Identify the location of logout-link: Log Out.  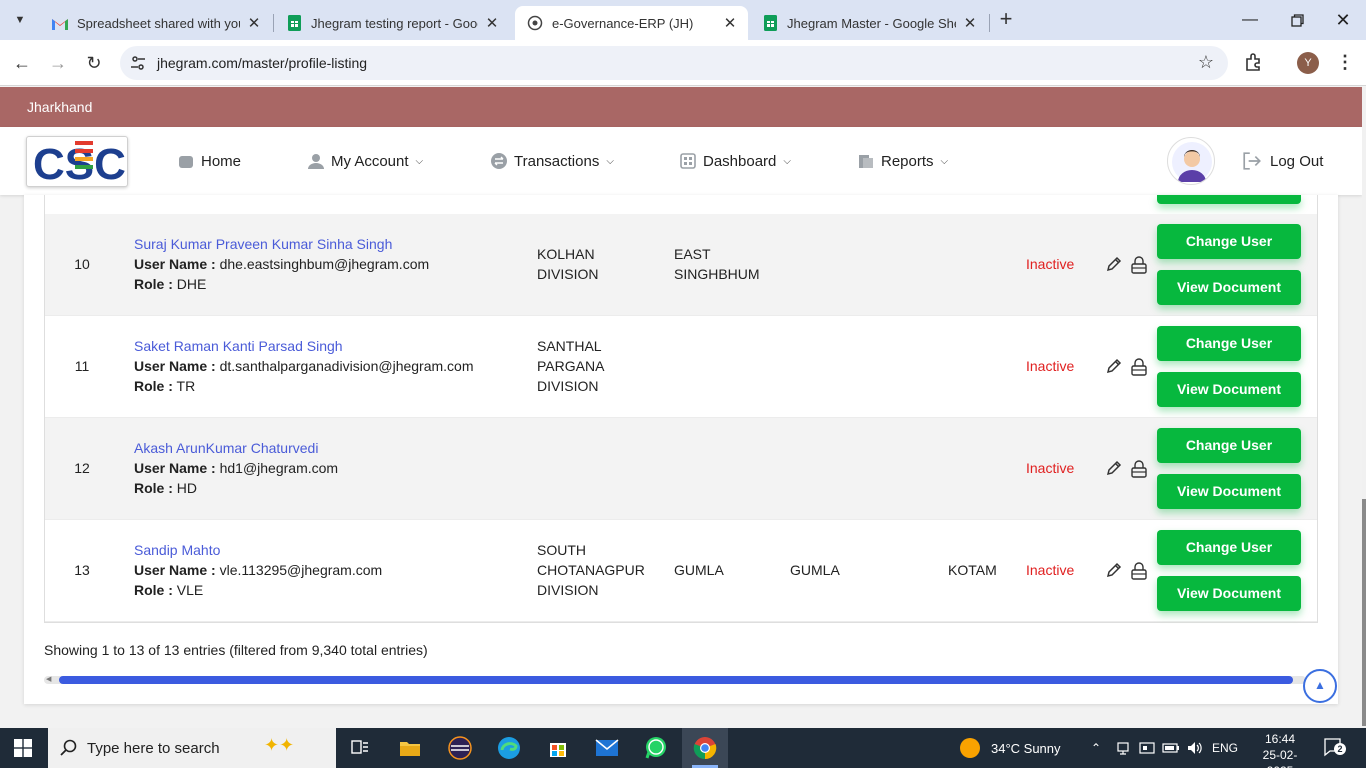
(1282, 161).